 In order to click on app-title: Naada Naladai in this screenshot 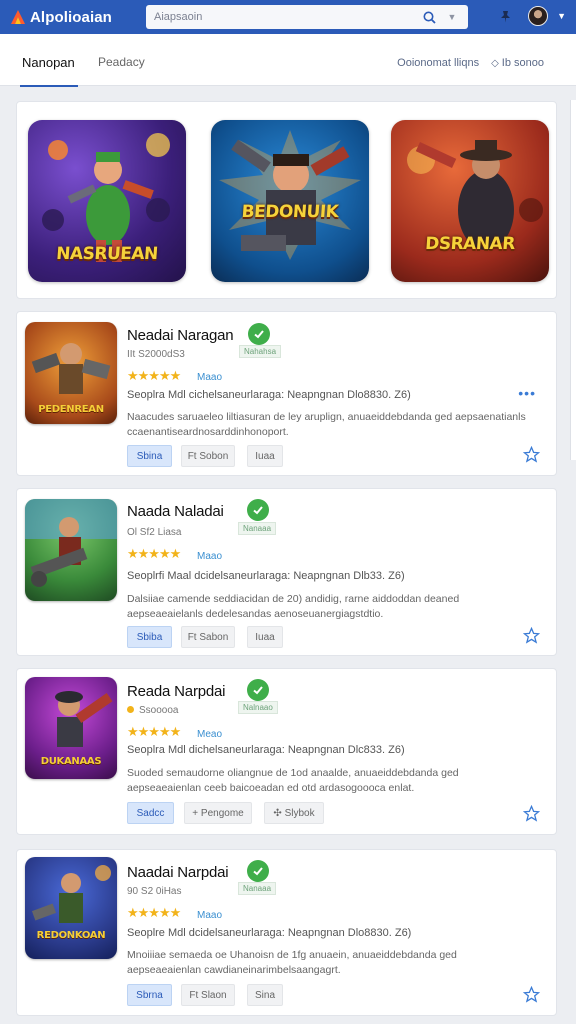, I will do `click(175, 511)`.